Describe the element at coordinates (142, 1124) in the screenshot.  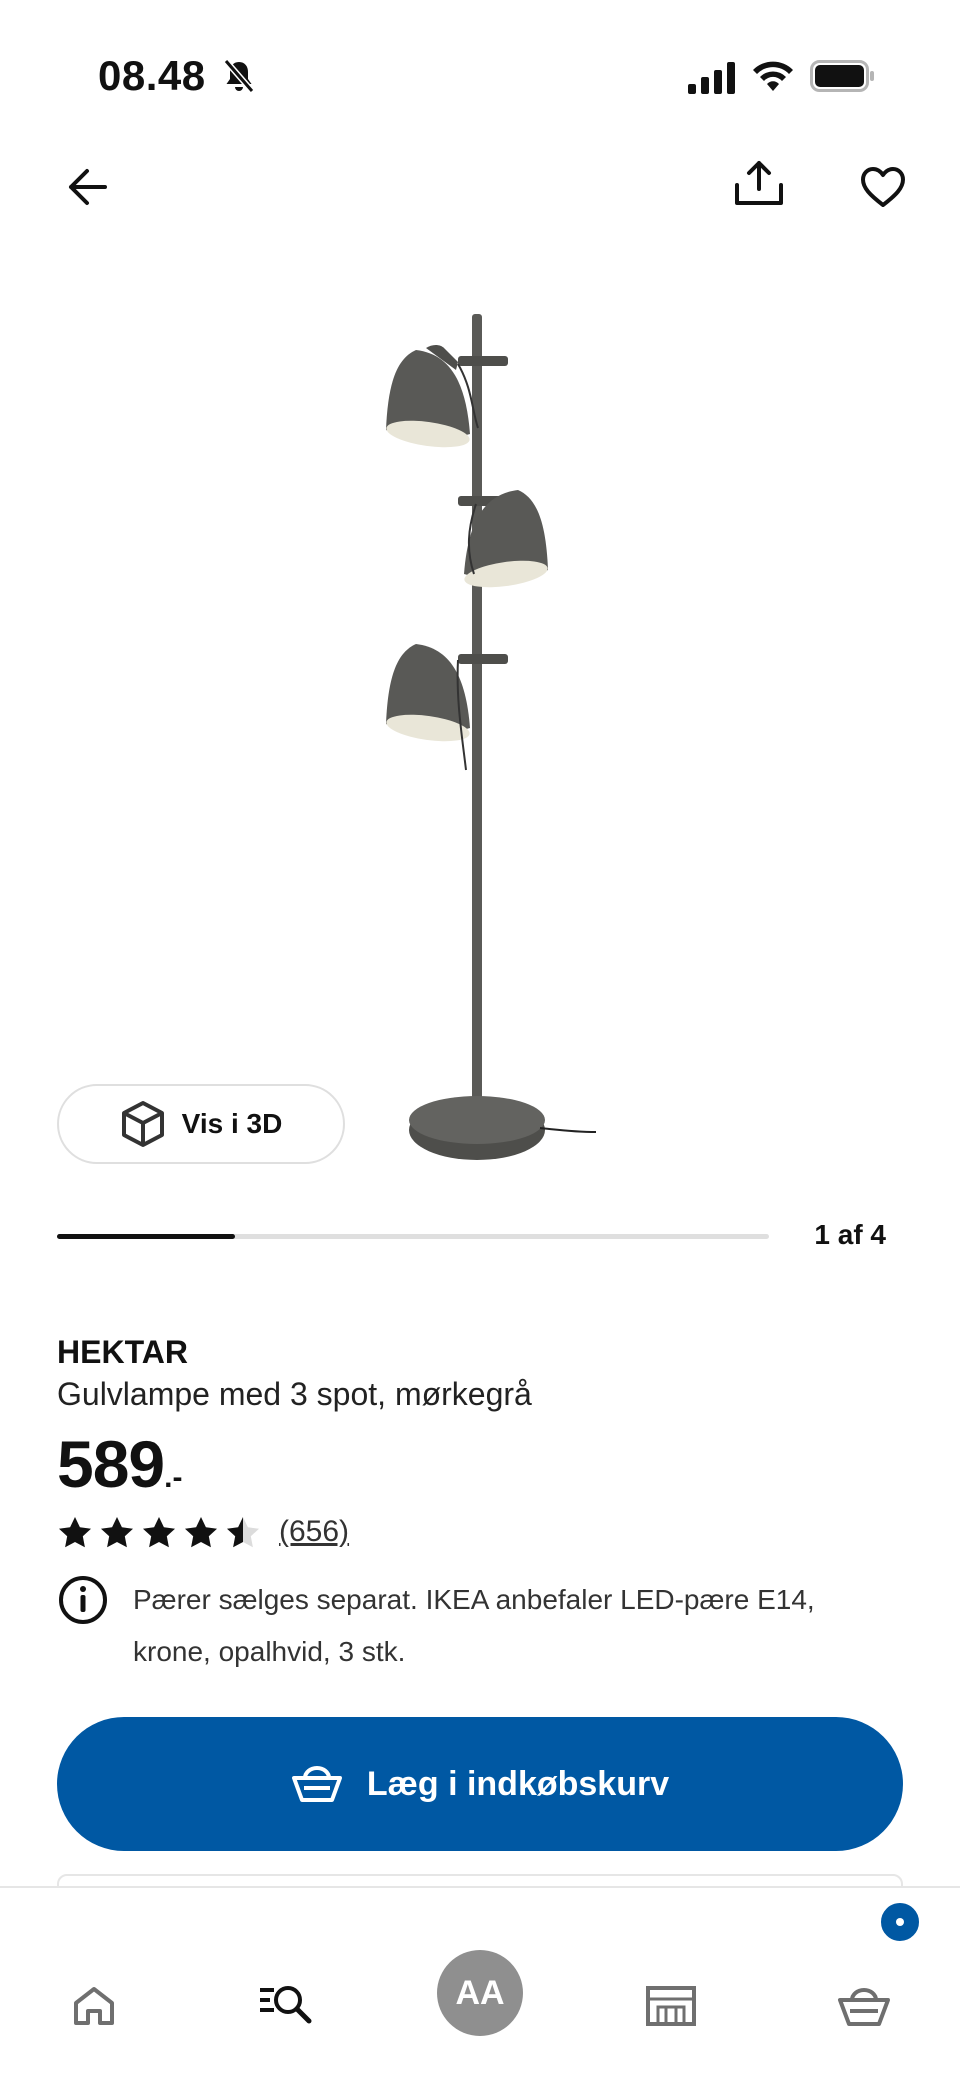
I see `cube-icon` at that location.